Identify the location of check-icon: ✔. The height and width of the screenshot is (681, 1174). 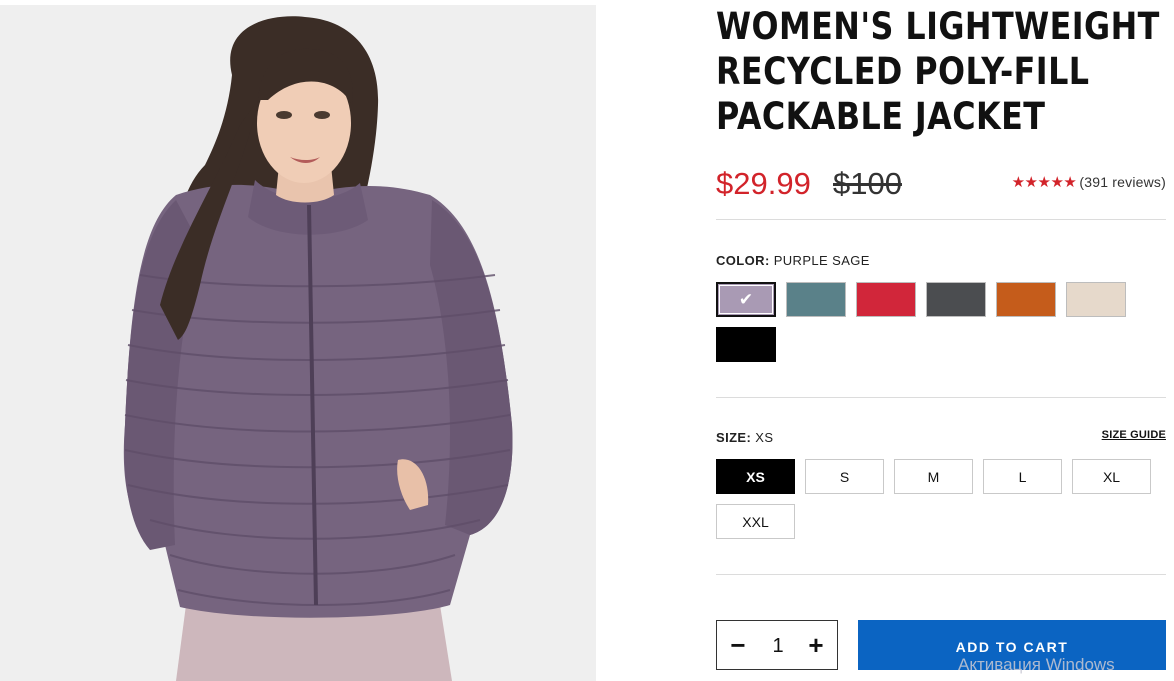
(746, 299).